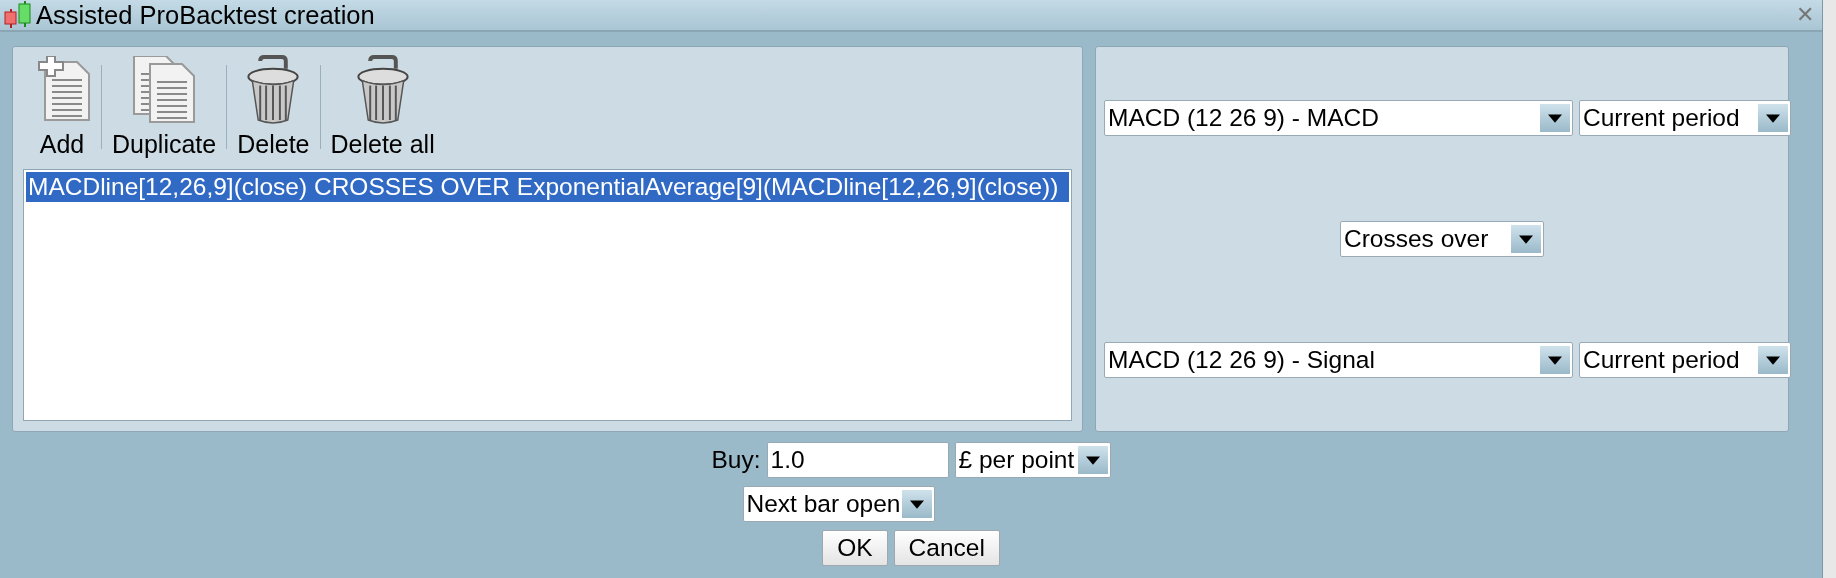 The image size is (1836, 578). I want to click on unit-dropdown: £ per point, so click(1032, 460).